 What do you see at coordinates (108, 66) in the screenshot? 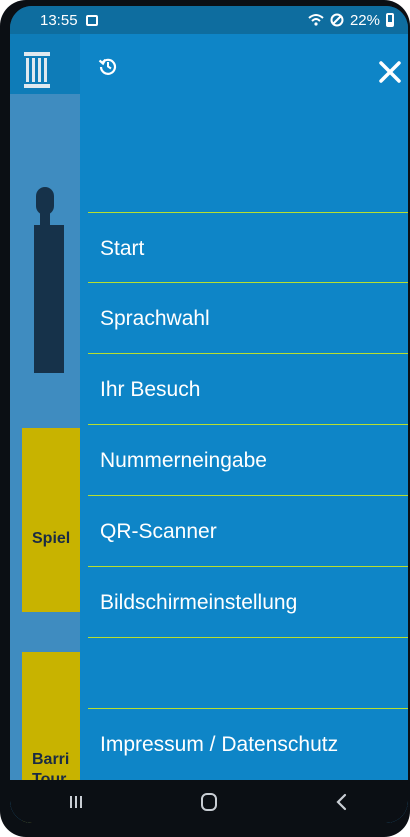
I see `history-icon` at bounding box center [108, 66].